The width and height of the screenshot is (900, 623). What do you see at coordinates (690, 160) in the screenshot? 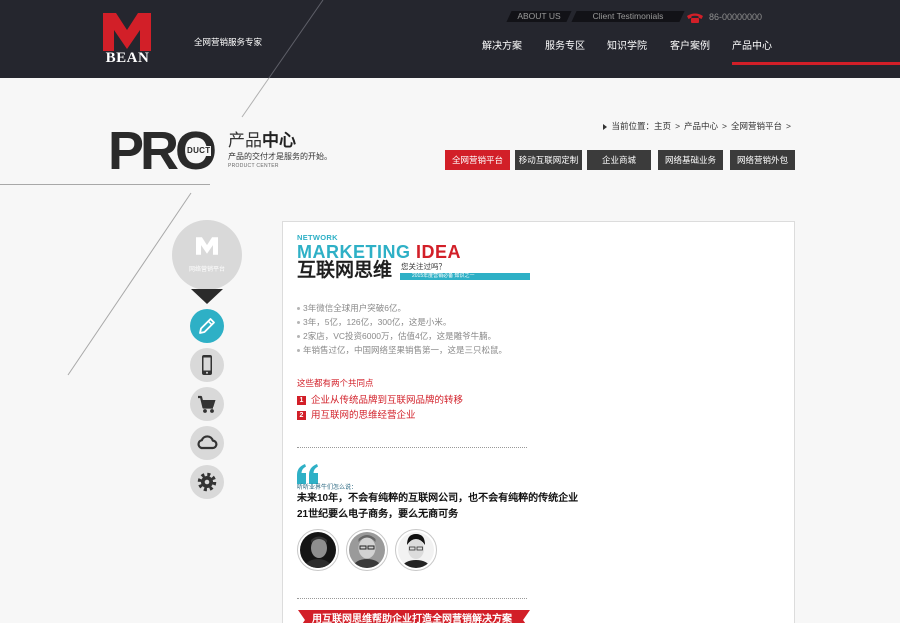
I see `tab-network-basics: 网络基础业务` at bounding box center [690, 160].